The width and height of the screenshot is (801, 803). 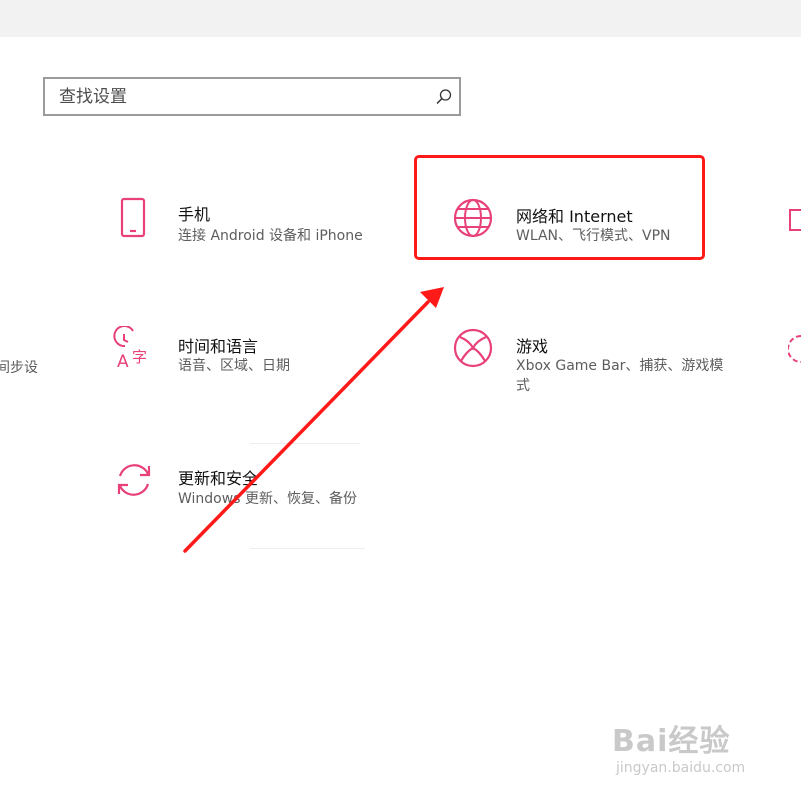 I want to click on tile-description: 连接 Android 设备和 iPhone, so click(x=270, y=236).